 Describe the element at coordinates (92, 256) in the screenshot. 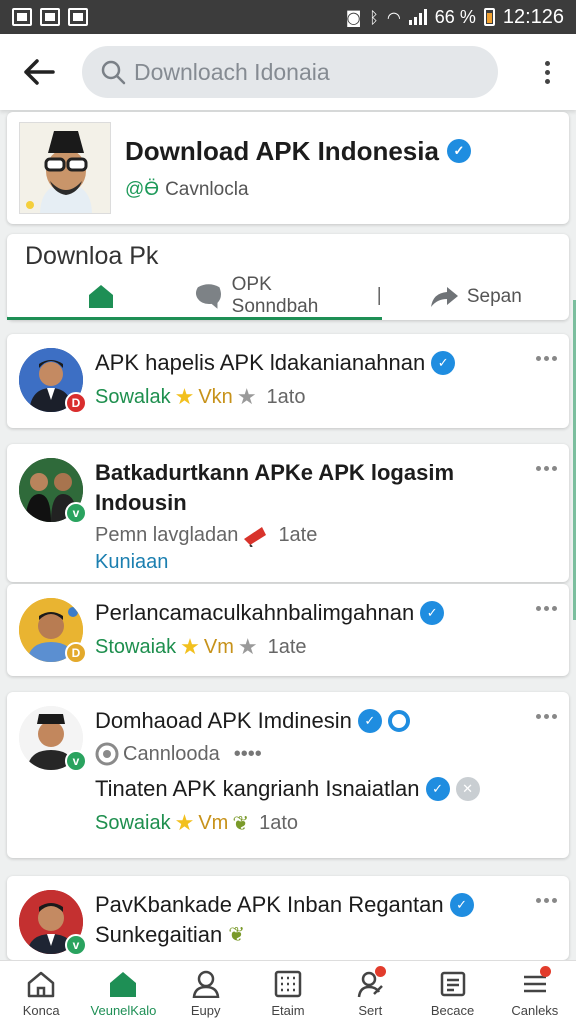

I see `tabs-title: Downloa Pk` at that location.